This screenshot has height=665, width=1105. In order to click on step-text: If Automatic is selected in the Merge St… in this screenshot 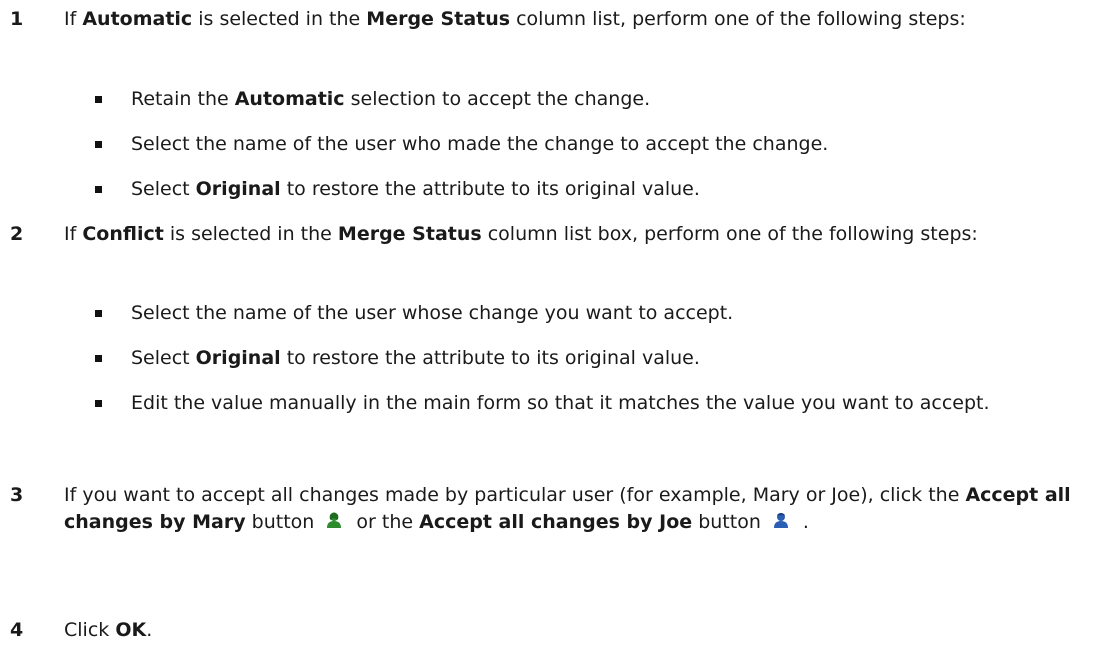, I will do `click(515, 19)`.